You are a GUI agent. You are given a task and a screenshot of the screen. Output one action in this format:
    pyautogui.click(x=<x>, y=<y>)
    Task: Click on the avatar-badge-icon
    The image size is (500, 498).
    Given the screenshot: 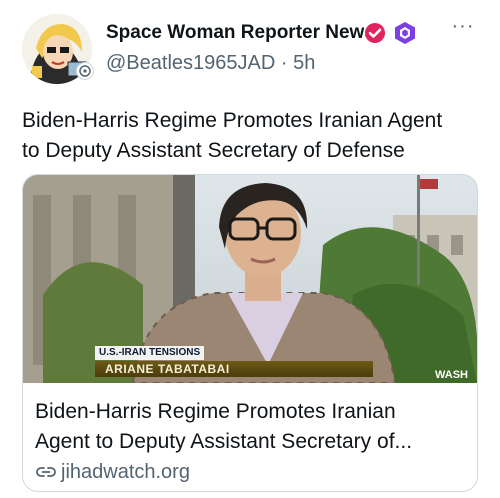 What is the action you would take?
    pyautogui.click(x=85, y=71)
    